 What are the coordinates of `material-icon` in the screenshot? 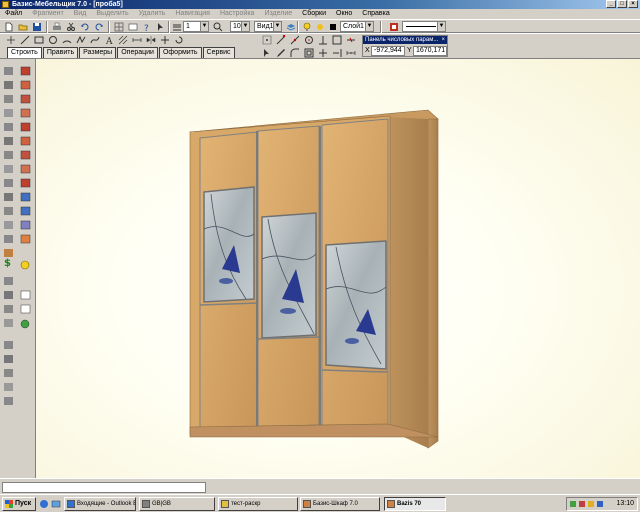 It's located at (394, 27).